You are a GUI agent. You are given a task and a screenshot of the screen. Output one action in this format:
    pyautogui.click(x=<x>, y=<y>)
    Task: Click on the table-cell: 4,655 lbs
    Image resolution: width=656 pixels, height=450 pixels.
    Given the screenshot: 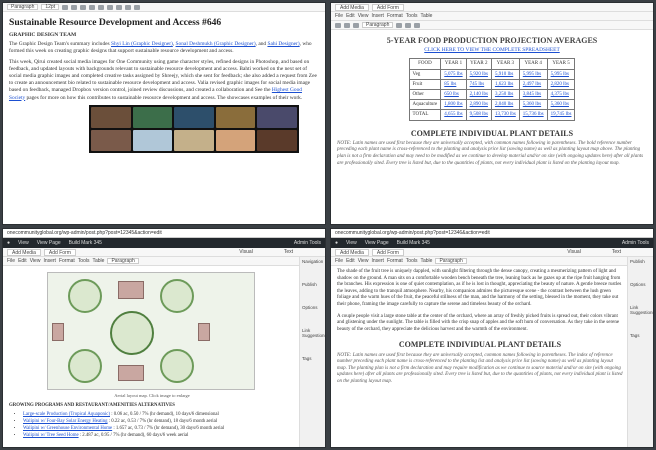 What is the action you would take?
    pyautogui.click(x=453, y=115)
    